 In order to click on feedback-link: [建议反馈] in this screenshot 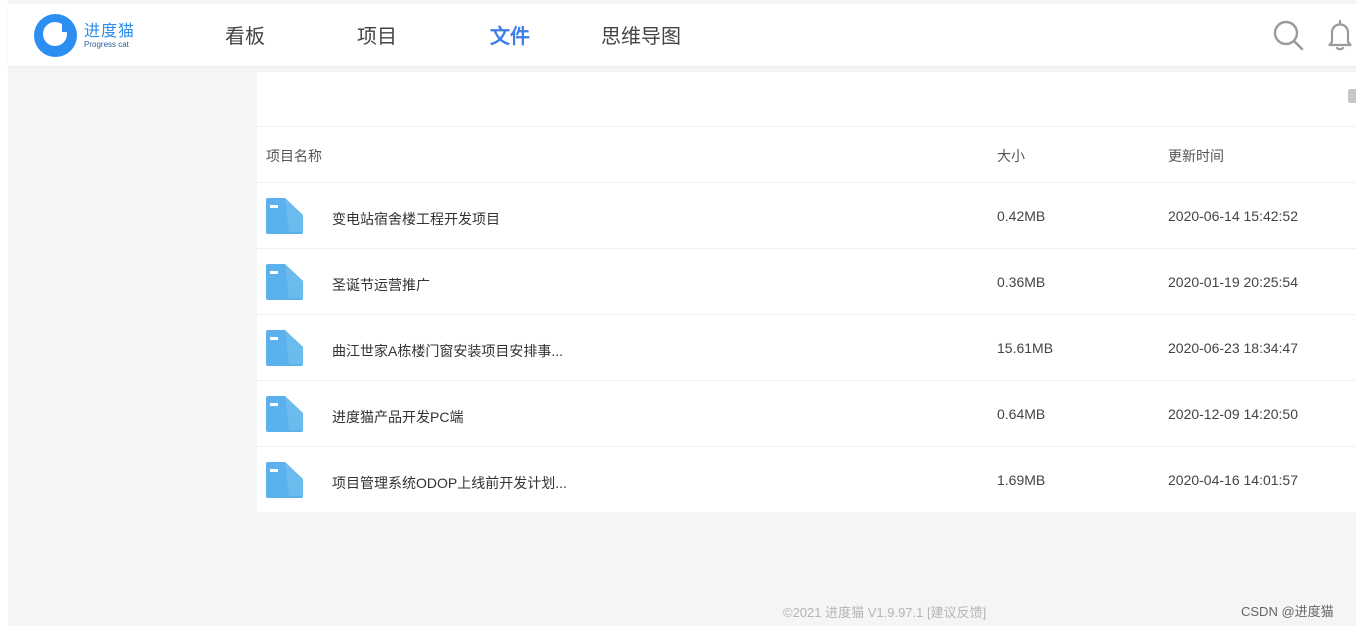, I will do `click(956, 612)`.